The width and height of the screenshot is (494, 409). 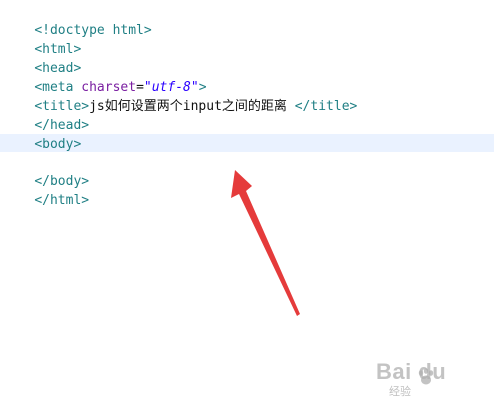 What do you see at coordinates (322, 106) in the screenshot?
I see `title-close-tag: </title>` at bounding box center [322, 106].